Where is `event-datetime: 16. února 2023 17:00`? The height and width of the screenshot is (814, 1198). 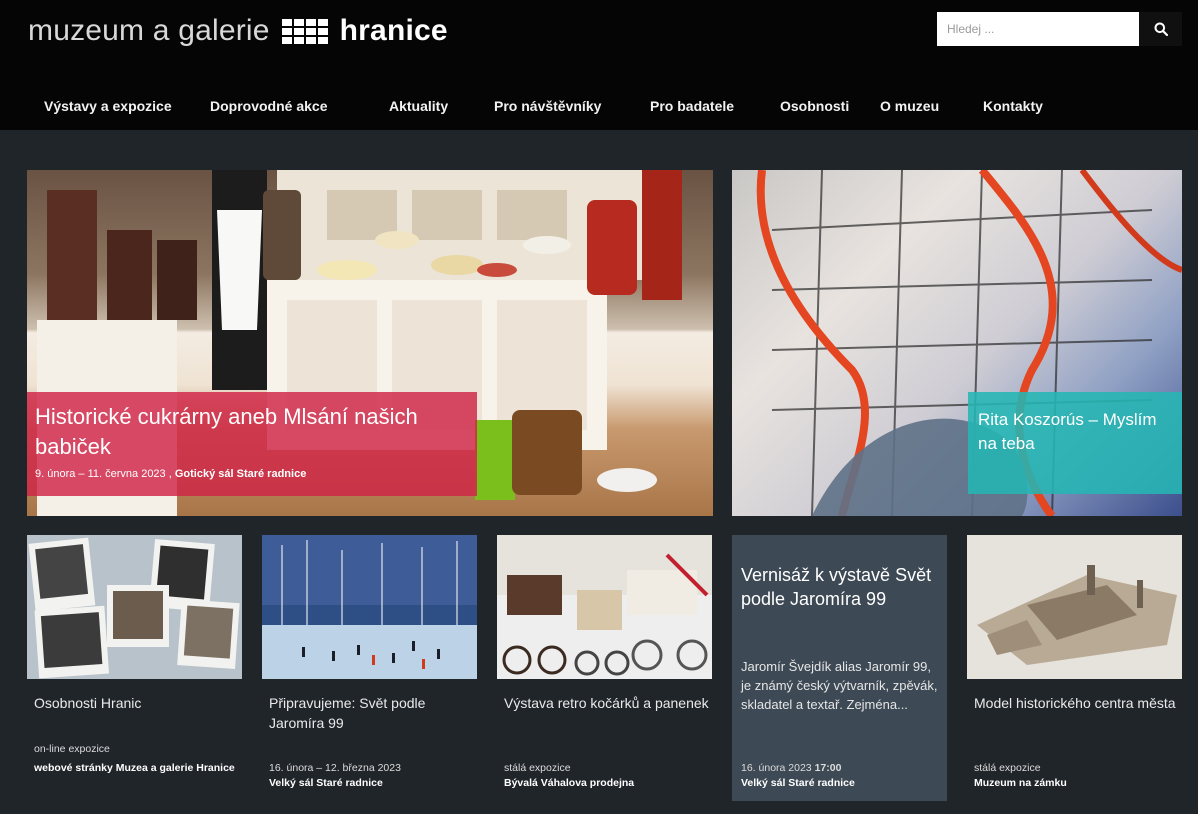
event-datetime: 16. února 2023 17:00 is located at coordinates (791, 768).